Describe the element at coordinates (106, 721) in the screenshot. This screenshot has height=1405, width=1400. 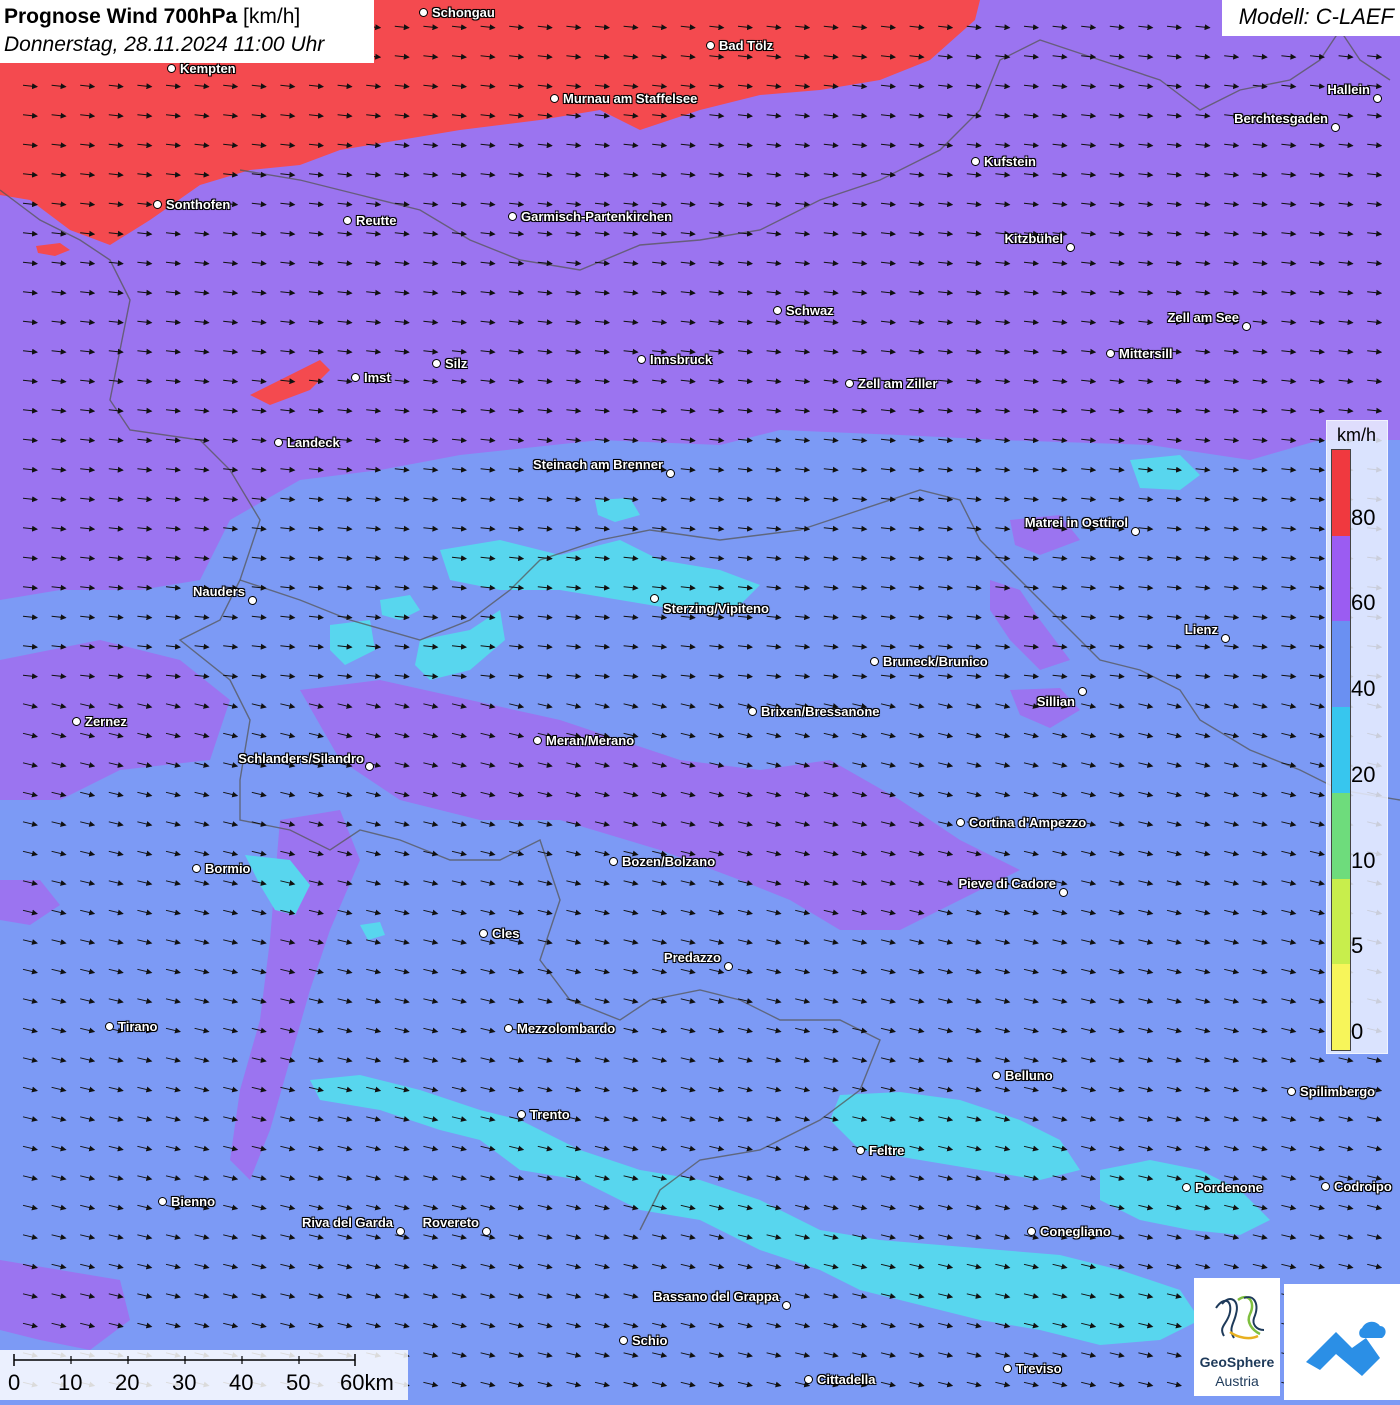
I see `city-label: Zernez` at that location.